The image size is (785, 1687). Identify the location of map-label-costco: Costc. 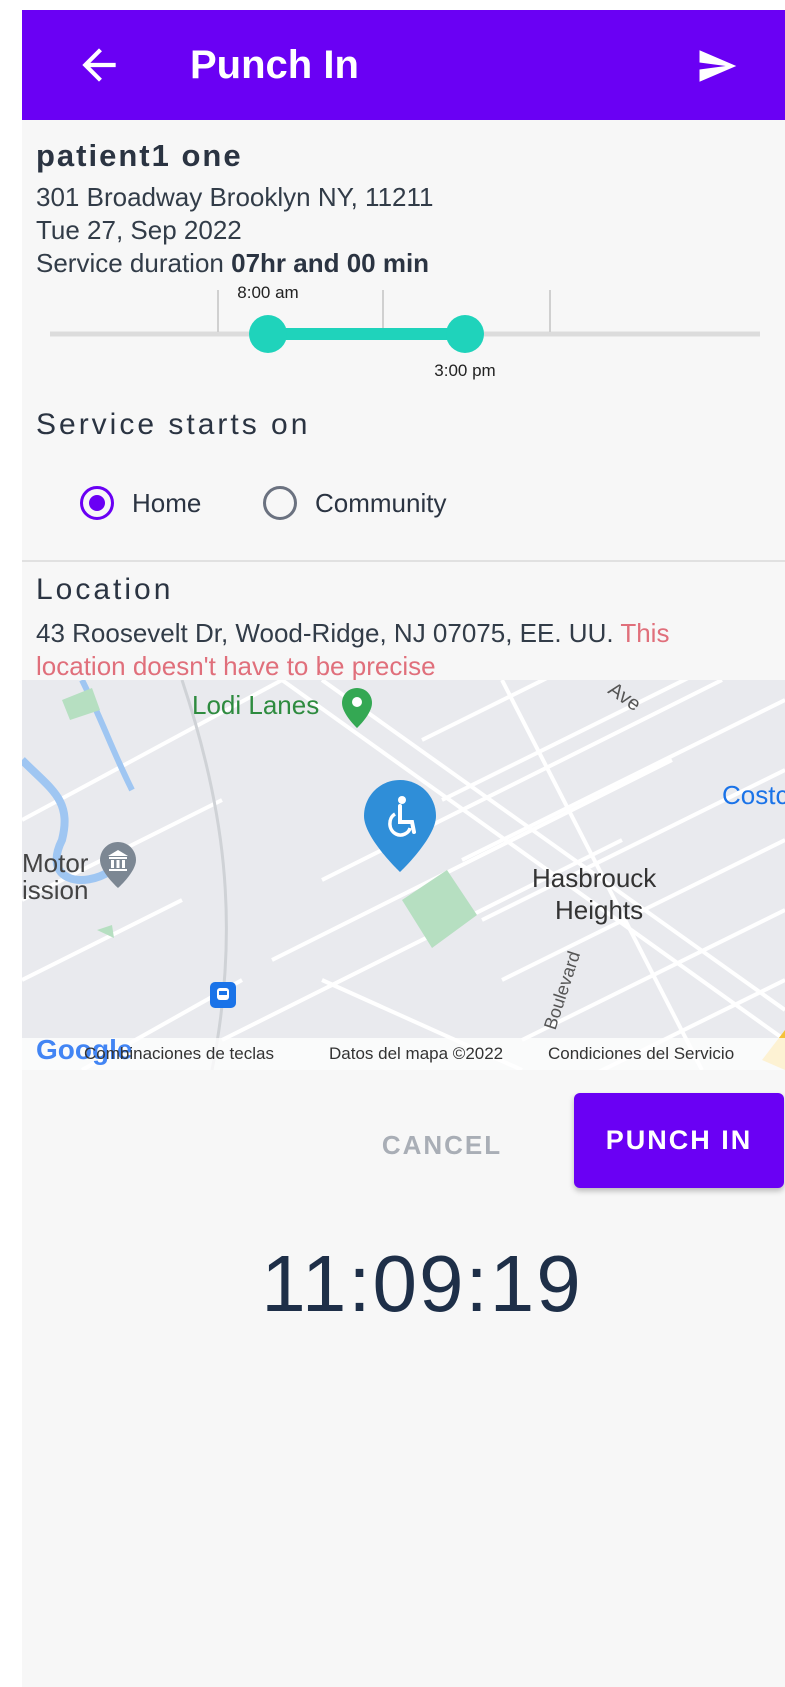
(753, 795).